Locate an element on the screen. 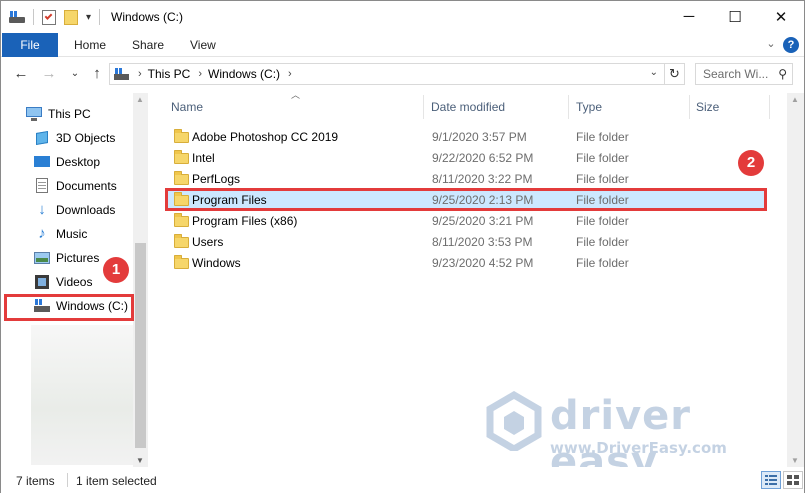 The image size is (805, 493). up-button: ↑ is located at coordinates (97, 74).